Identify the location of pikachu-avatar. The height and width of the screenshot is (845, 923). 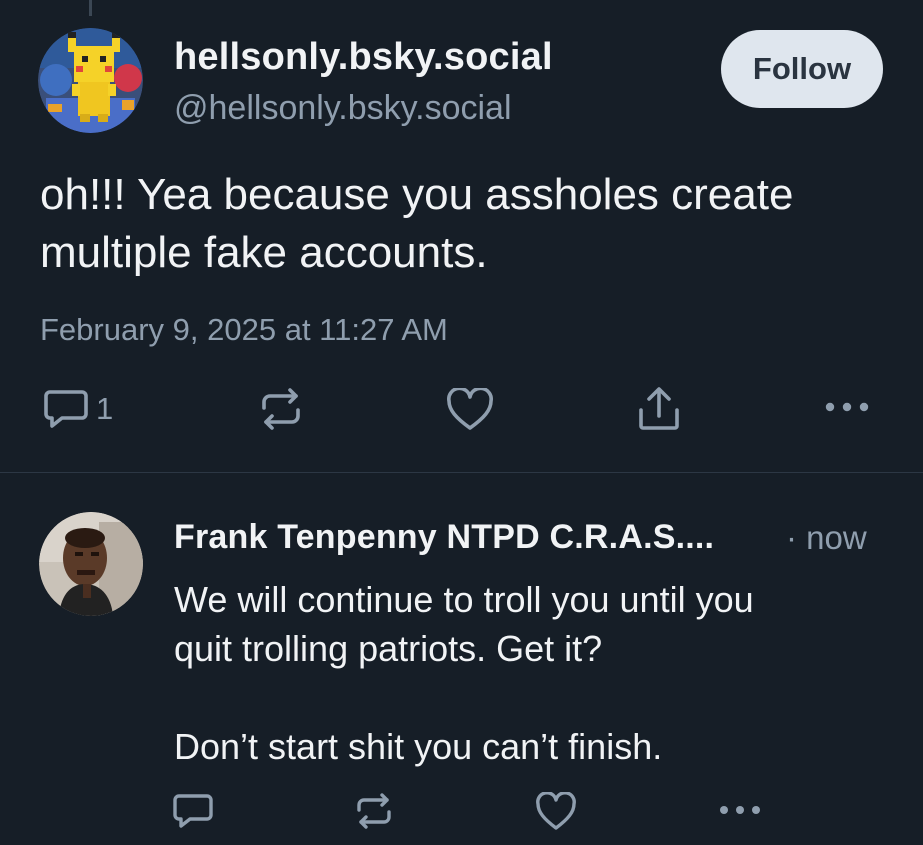
(90, 80).